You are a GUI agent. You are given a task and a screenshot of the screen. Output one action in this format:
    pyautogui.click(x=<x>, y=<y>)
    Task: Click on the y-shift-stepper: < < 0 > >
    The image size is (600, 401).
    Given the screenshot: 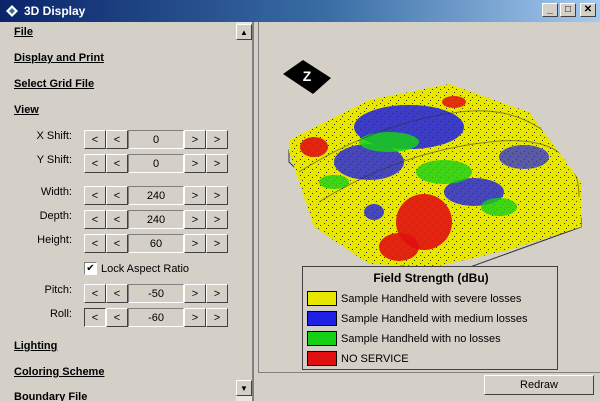 What is the action you would take?
    pyautogui.click(x=156, y=163)
    